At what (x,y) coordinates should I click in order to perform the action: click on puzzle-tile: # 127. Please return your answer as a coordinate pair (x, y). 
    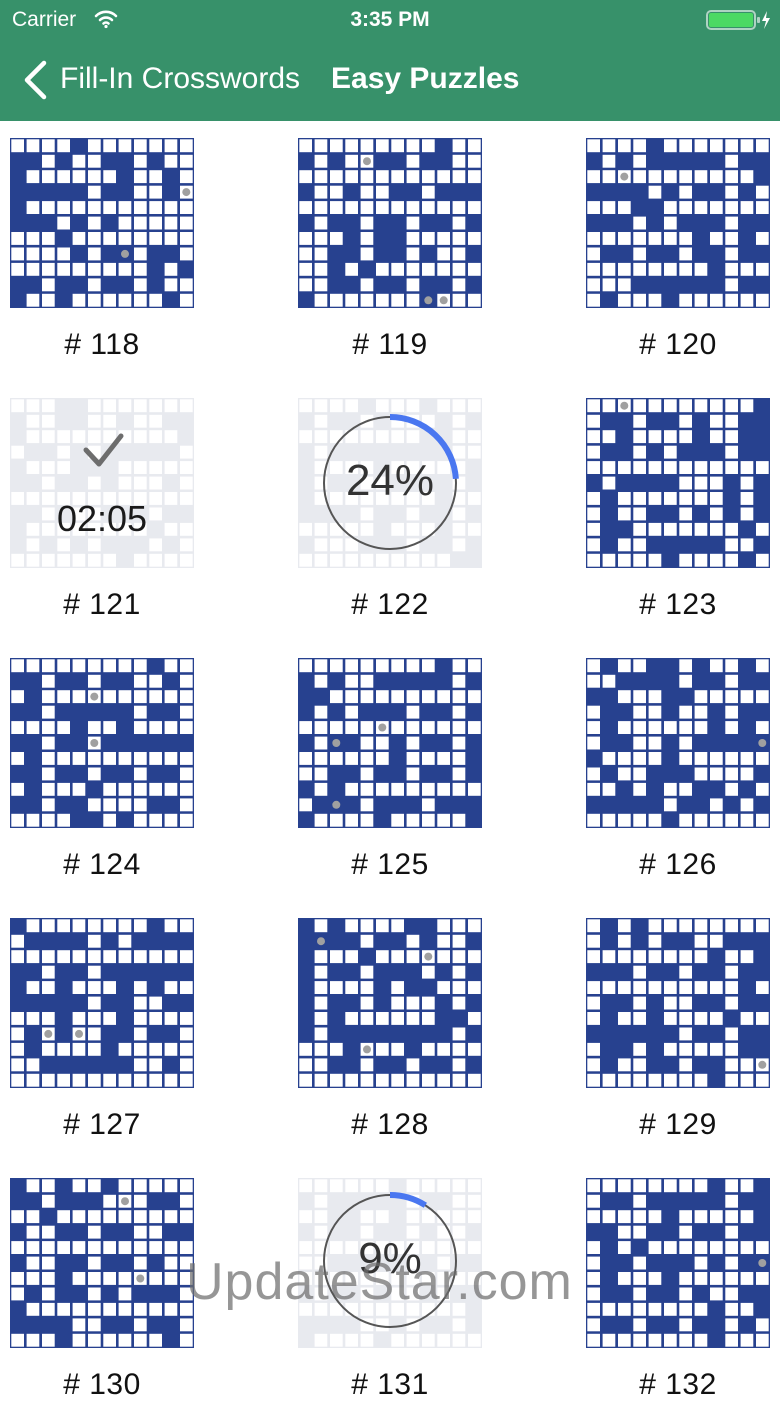
    Looking at the image, I should click on (102, 1029).